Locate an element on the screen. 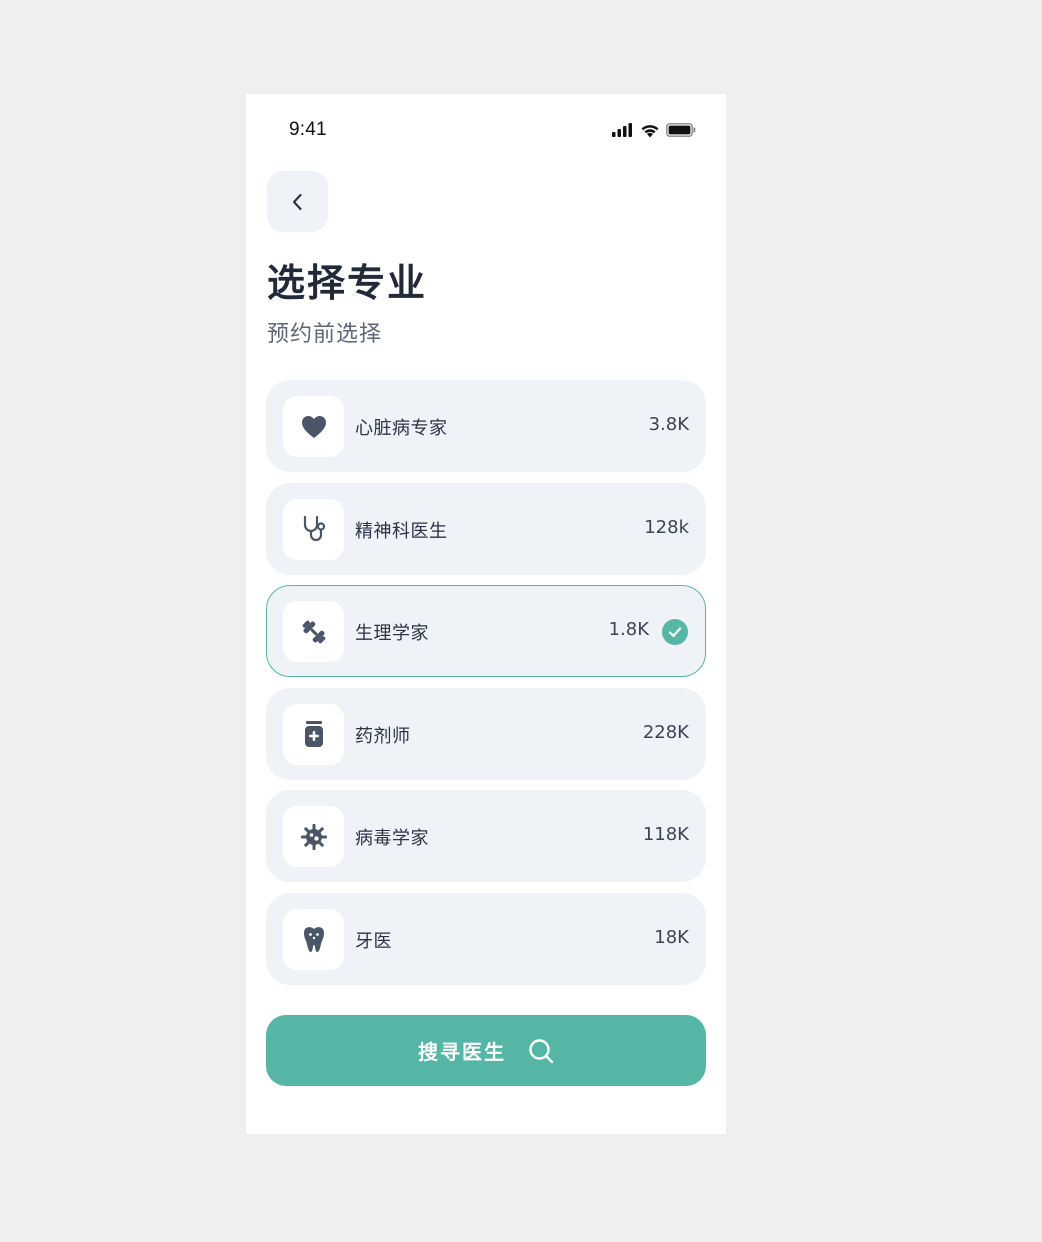 This screenshot has height=1242, width=1042. search-doctor-button: 搜寻医生 is located at coordinates (486, 1050).